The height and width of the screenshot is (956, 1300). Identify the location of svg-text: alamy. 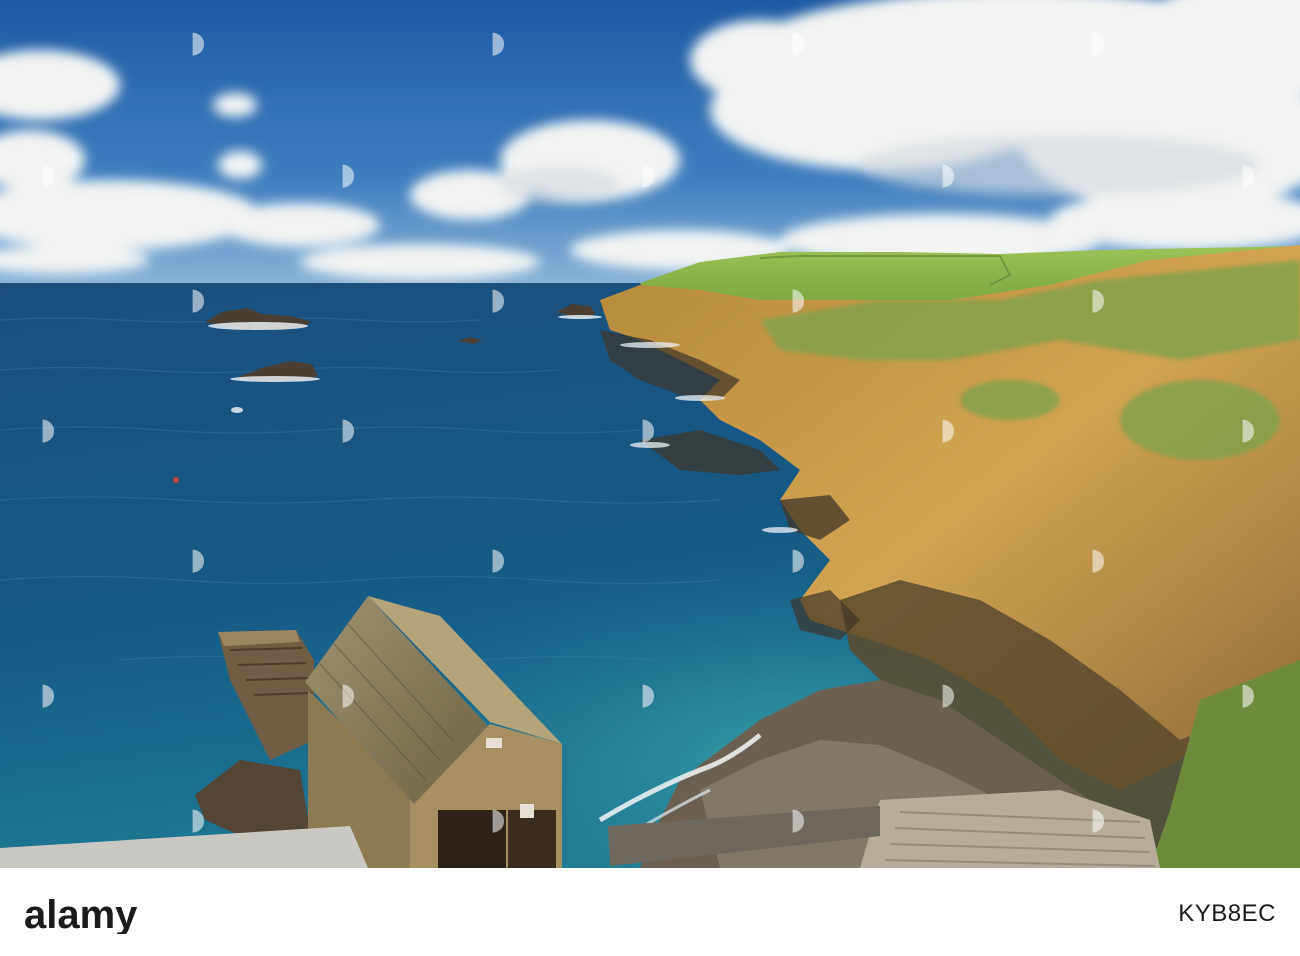
(81, 913).